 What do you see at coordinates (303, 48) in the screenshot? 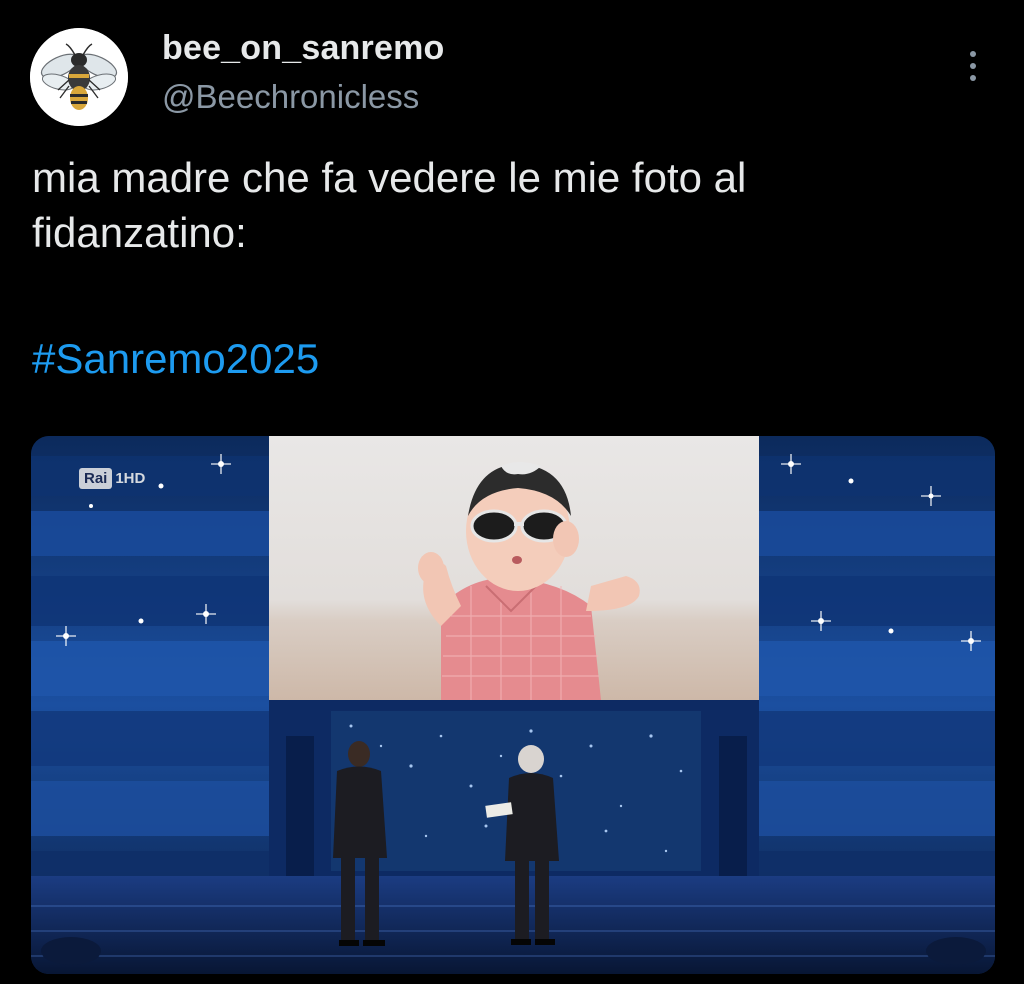
I see `author-display-name: bee_on_sanremo` at bounding box center [303, 48].